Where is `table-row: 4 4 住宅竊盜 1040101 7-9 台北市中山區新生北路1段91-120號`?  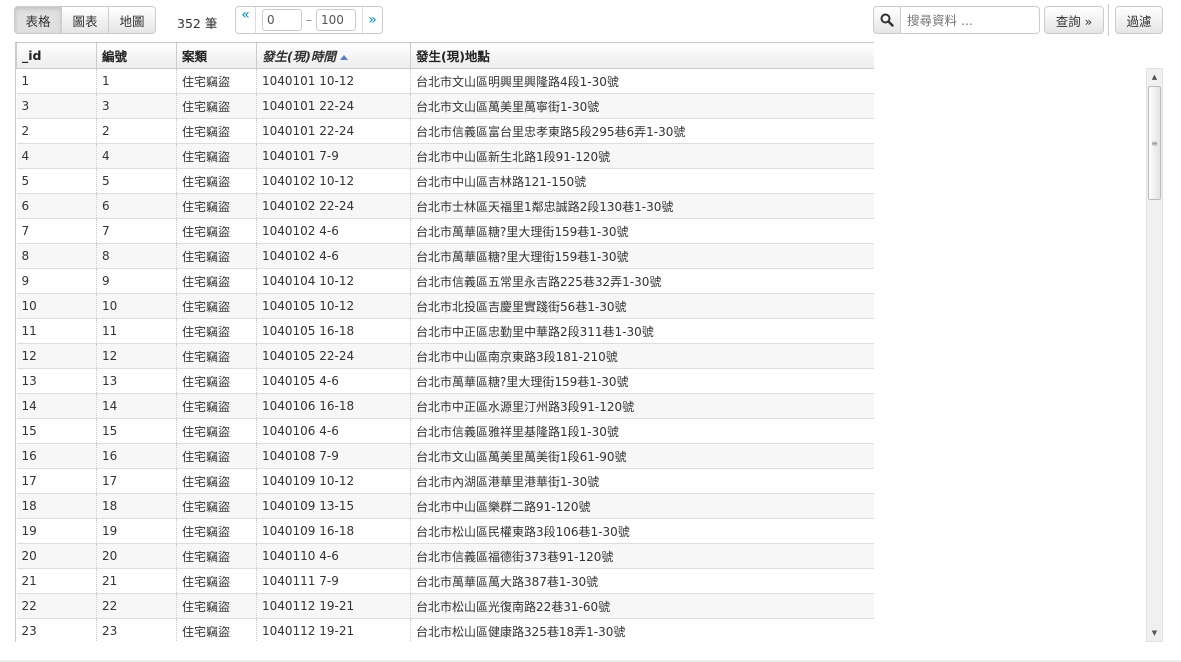 table-row: 4 4 住宅竊盜 1040101 7-9 台北市中山區新生北路1段91-120號 is located at coordinates (445, 156).